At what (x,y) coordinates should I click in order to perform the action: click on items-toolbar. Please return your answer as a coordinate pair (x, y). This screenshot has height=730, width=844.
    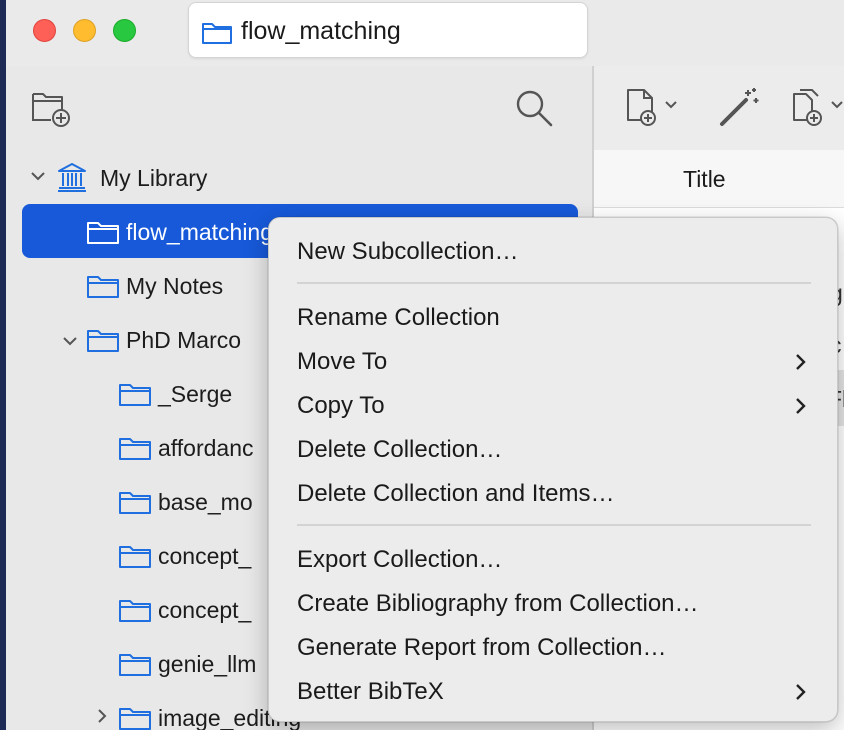
    Looking at the image, I should click on (719, 108).